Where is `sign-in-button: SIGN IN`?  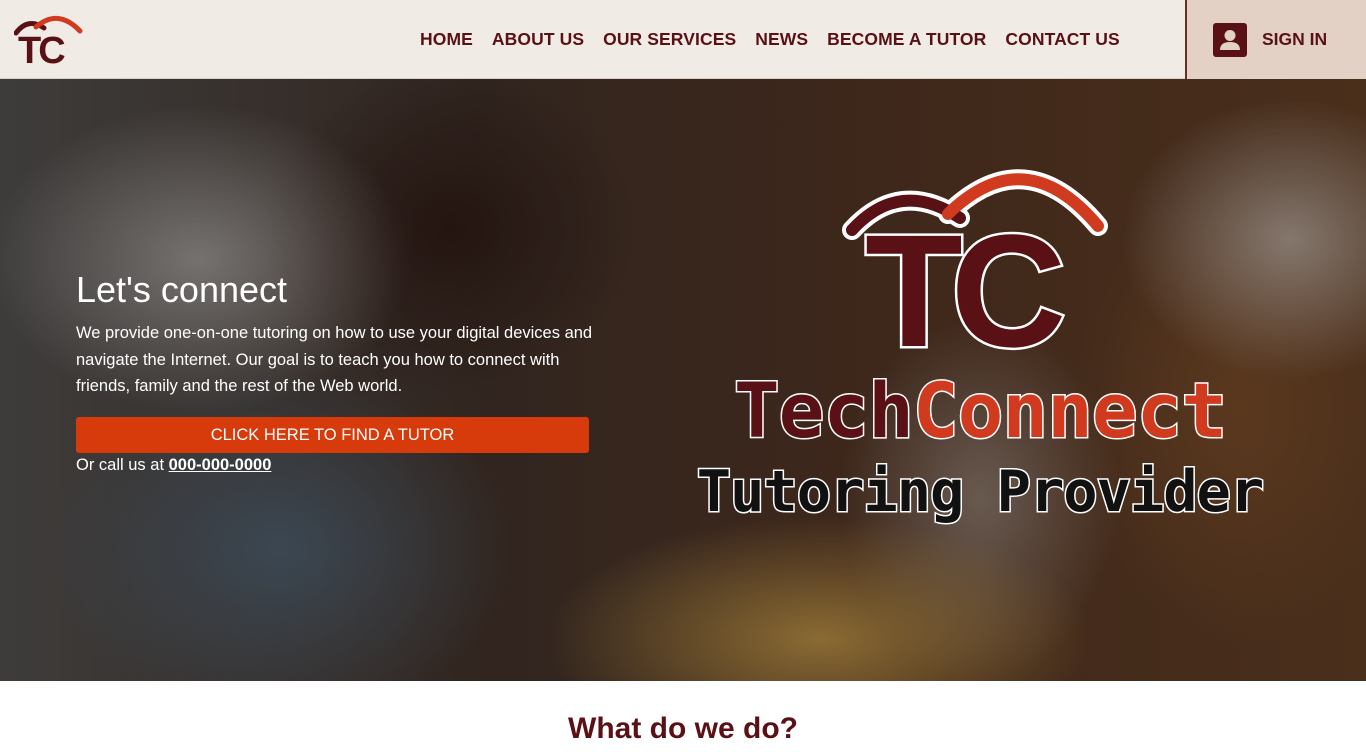
sign-in-button: SIGN IN is located at coordinates (1275, 39).